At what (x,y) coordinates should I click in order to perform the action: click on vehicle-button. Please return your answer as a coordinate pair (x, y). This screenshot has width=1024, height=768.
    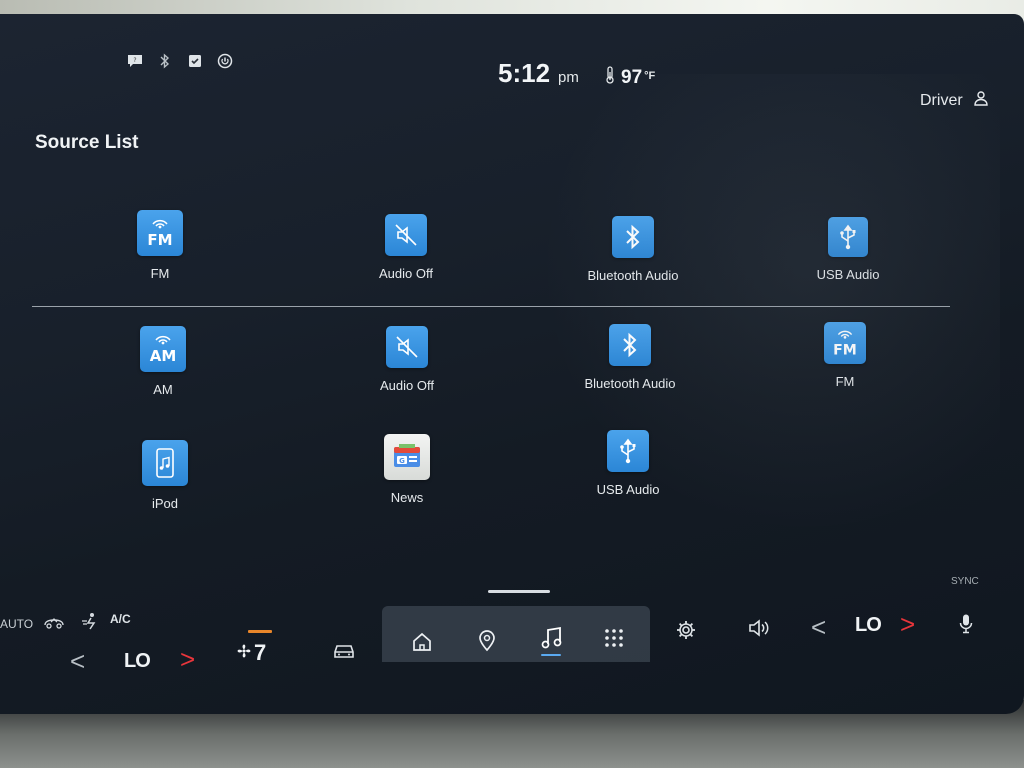
    Looking at the image, I should click on (344, 650).